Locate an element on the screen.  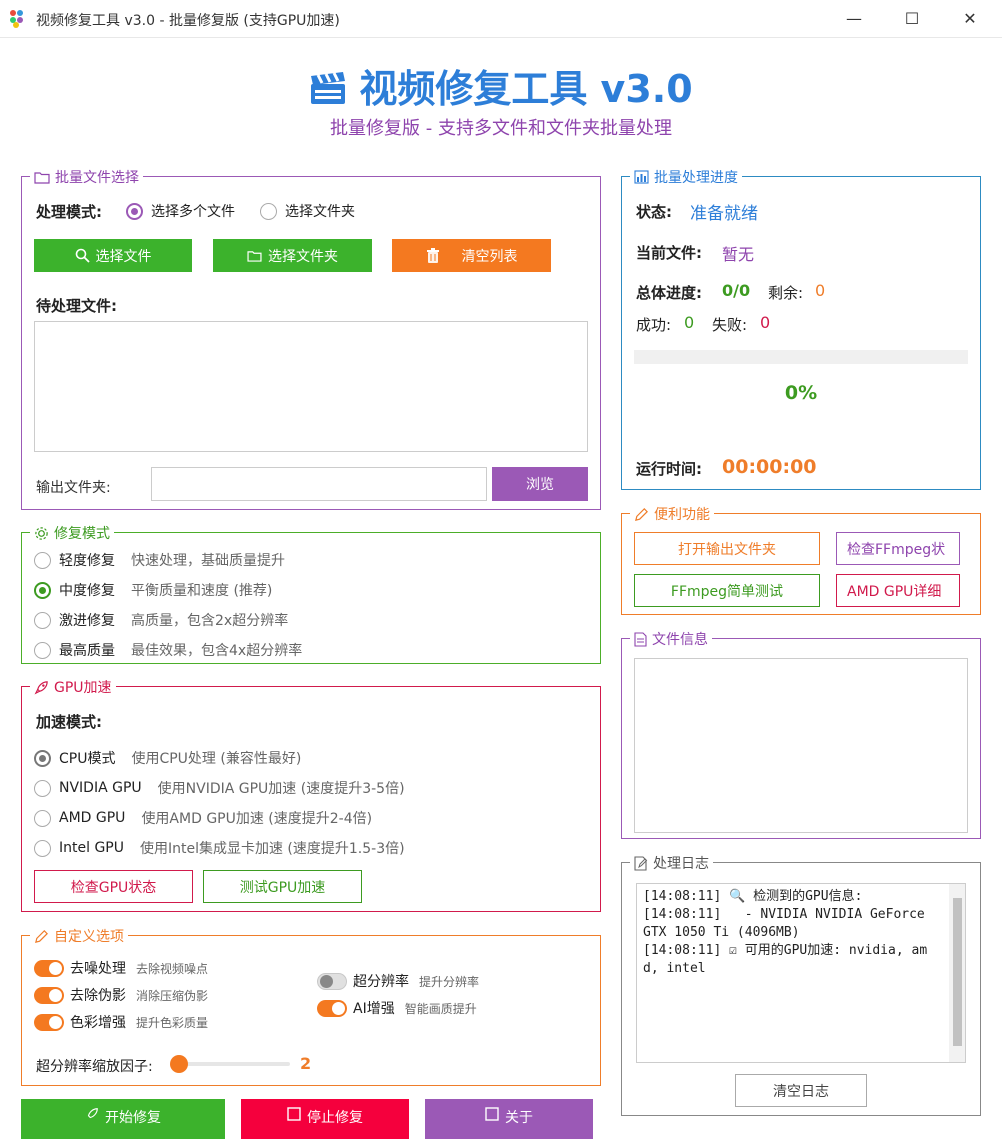
stop-icon is located at coordinates (294, 1114).